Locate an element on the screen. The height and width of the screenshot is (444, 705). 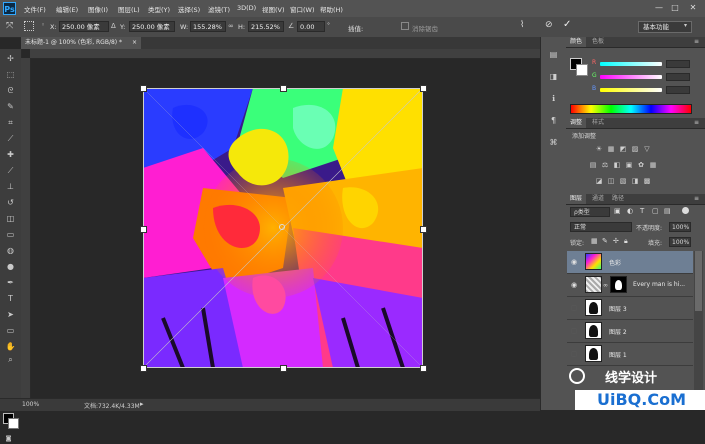
blend-mode-select: 正常 is located at coordinates (601, 227).